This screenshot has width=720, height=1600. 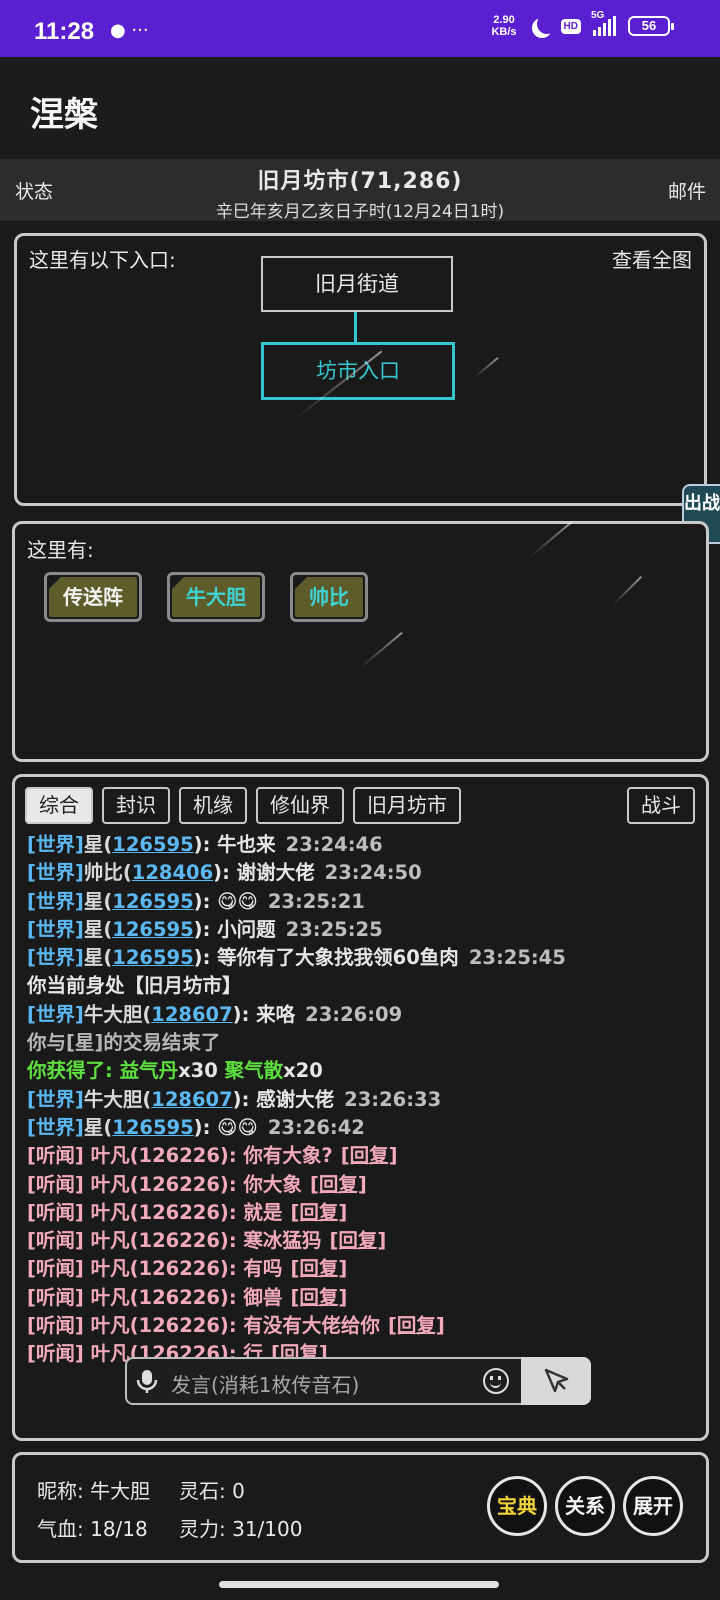 What do you see at coordinates (92, 1529) in the screenshot?
I see `player-hp: 气血: 18/18` at bounding box center [92, 1529].